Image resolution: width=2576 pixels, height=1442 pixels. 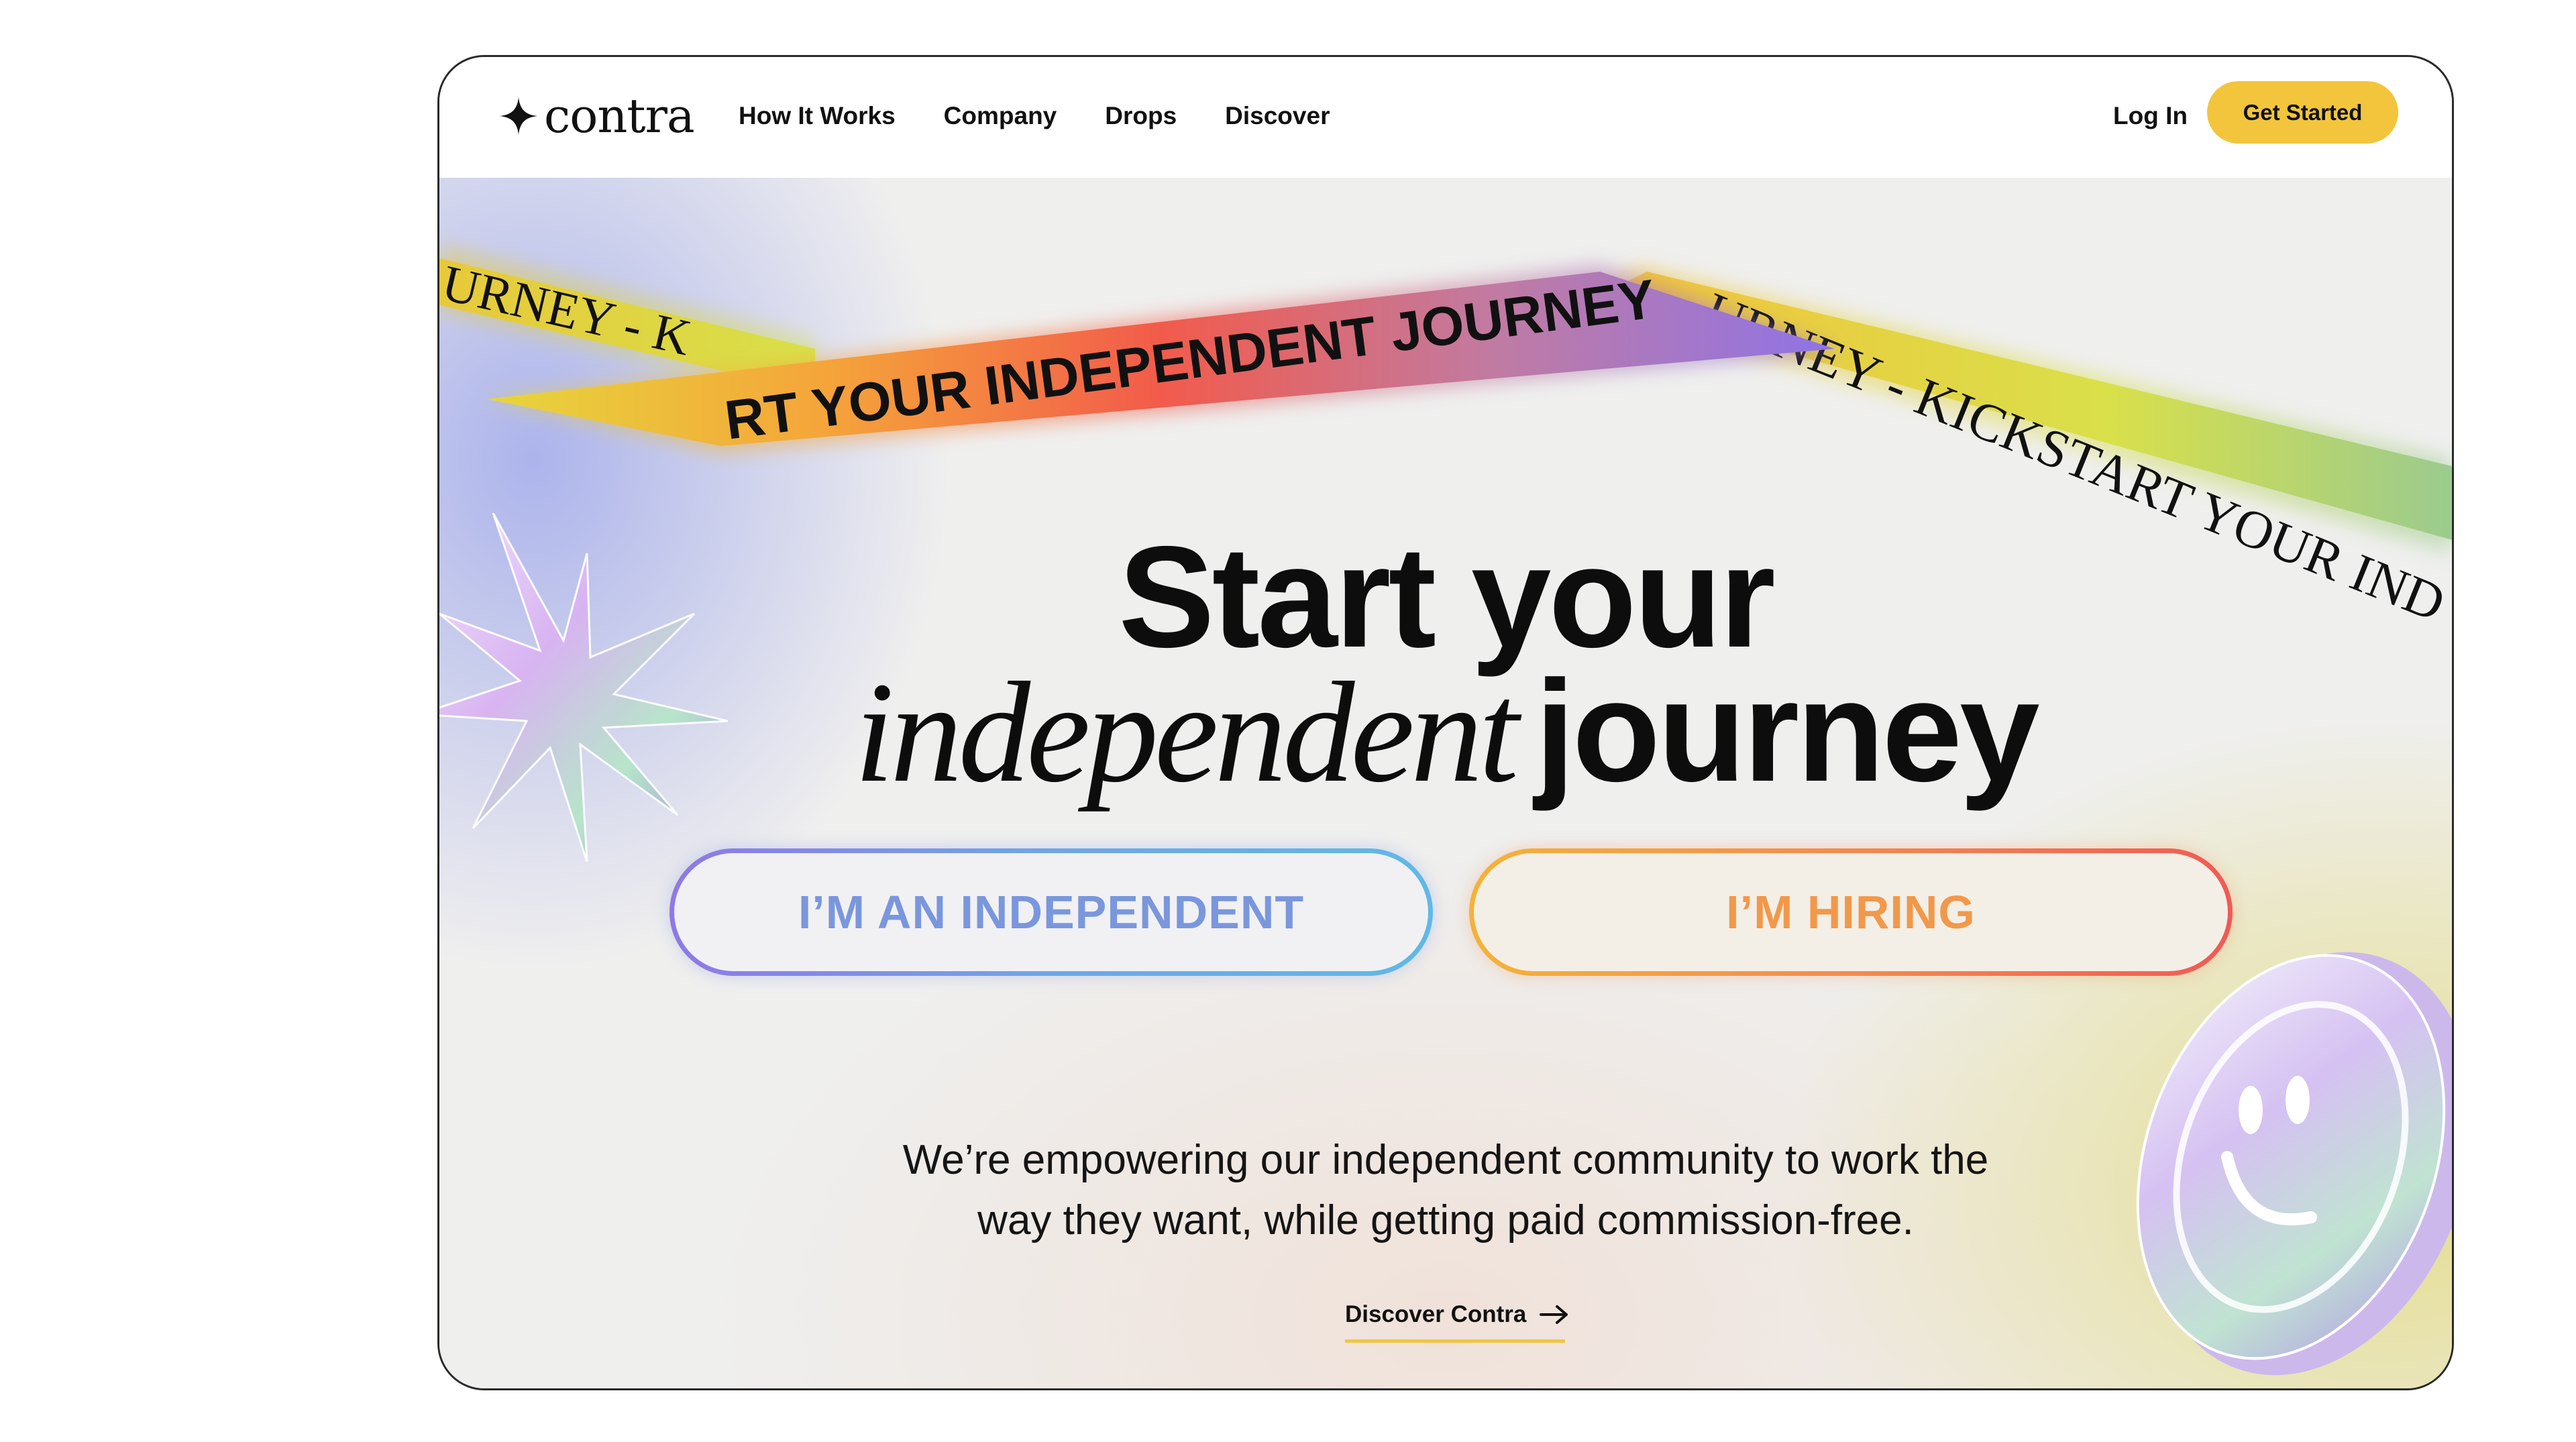 I want to click on brand-name: contra, so click(x=619, y=116).